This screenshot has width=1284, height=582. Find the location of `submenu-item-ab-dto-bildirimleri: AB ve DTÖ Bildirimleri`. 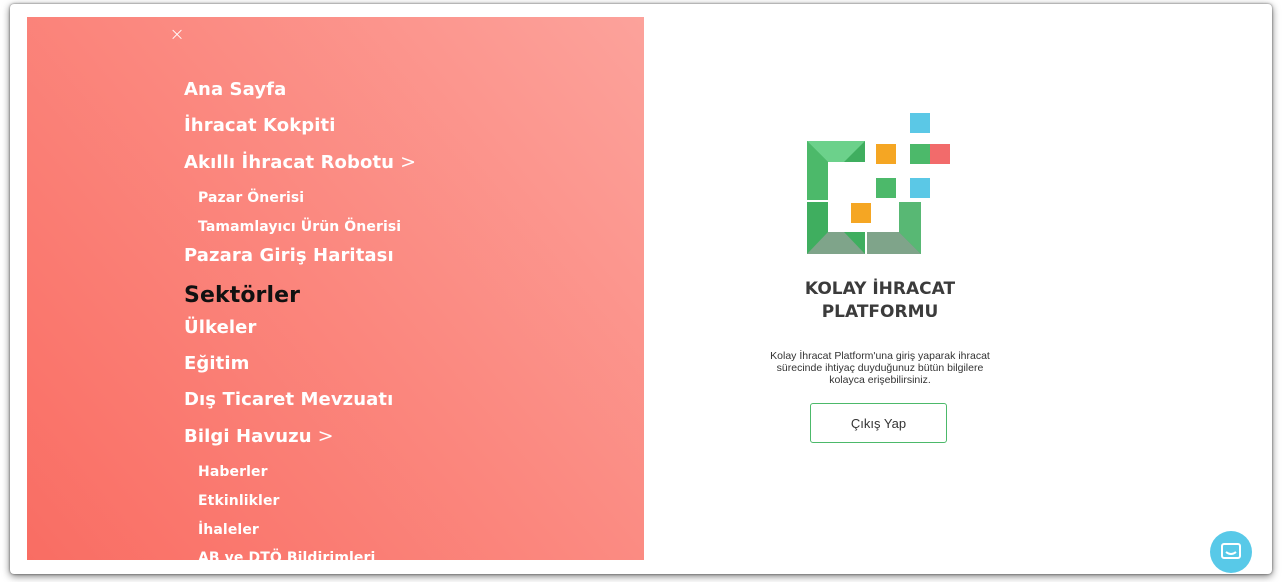

submenu-item-ab-dto-bildirimleri: AB ve DTÖ Bildirimleri is located at coordinates (286, 555).